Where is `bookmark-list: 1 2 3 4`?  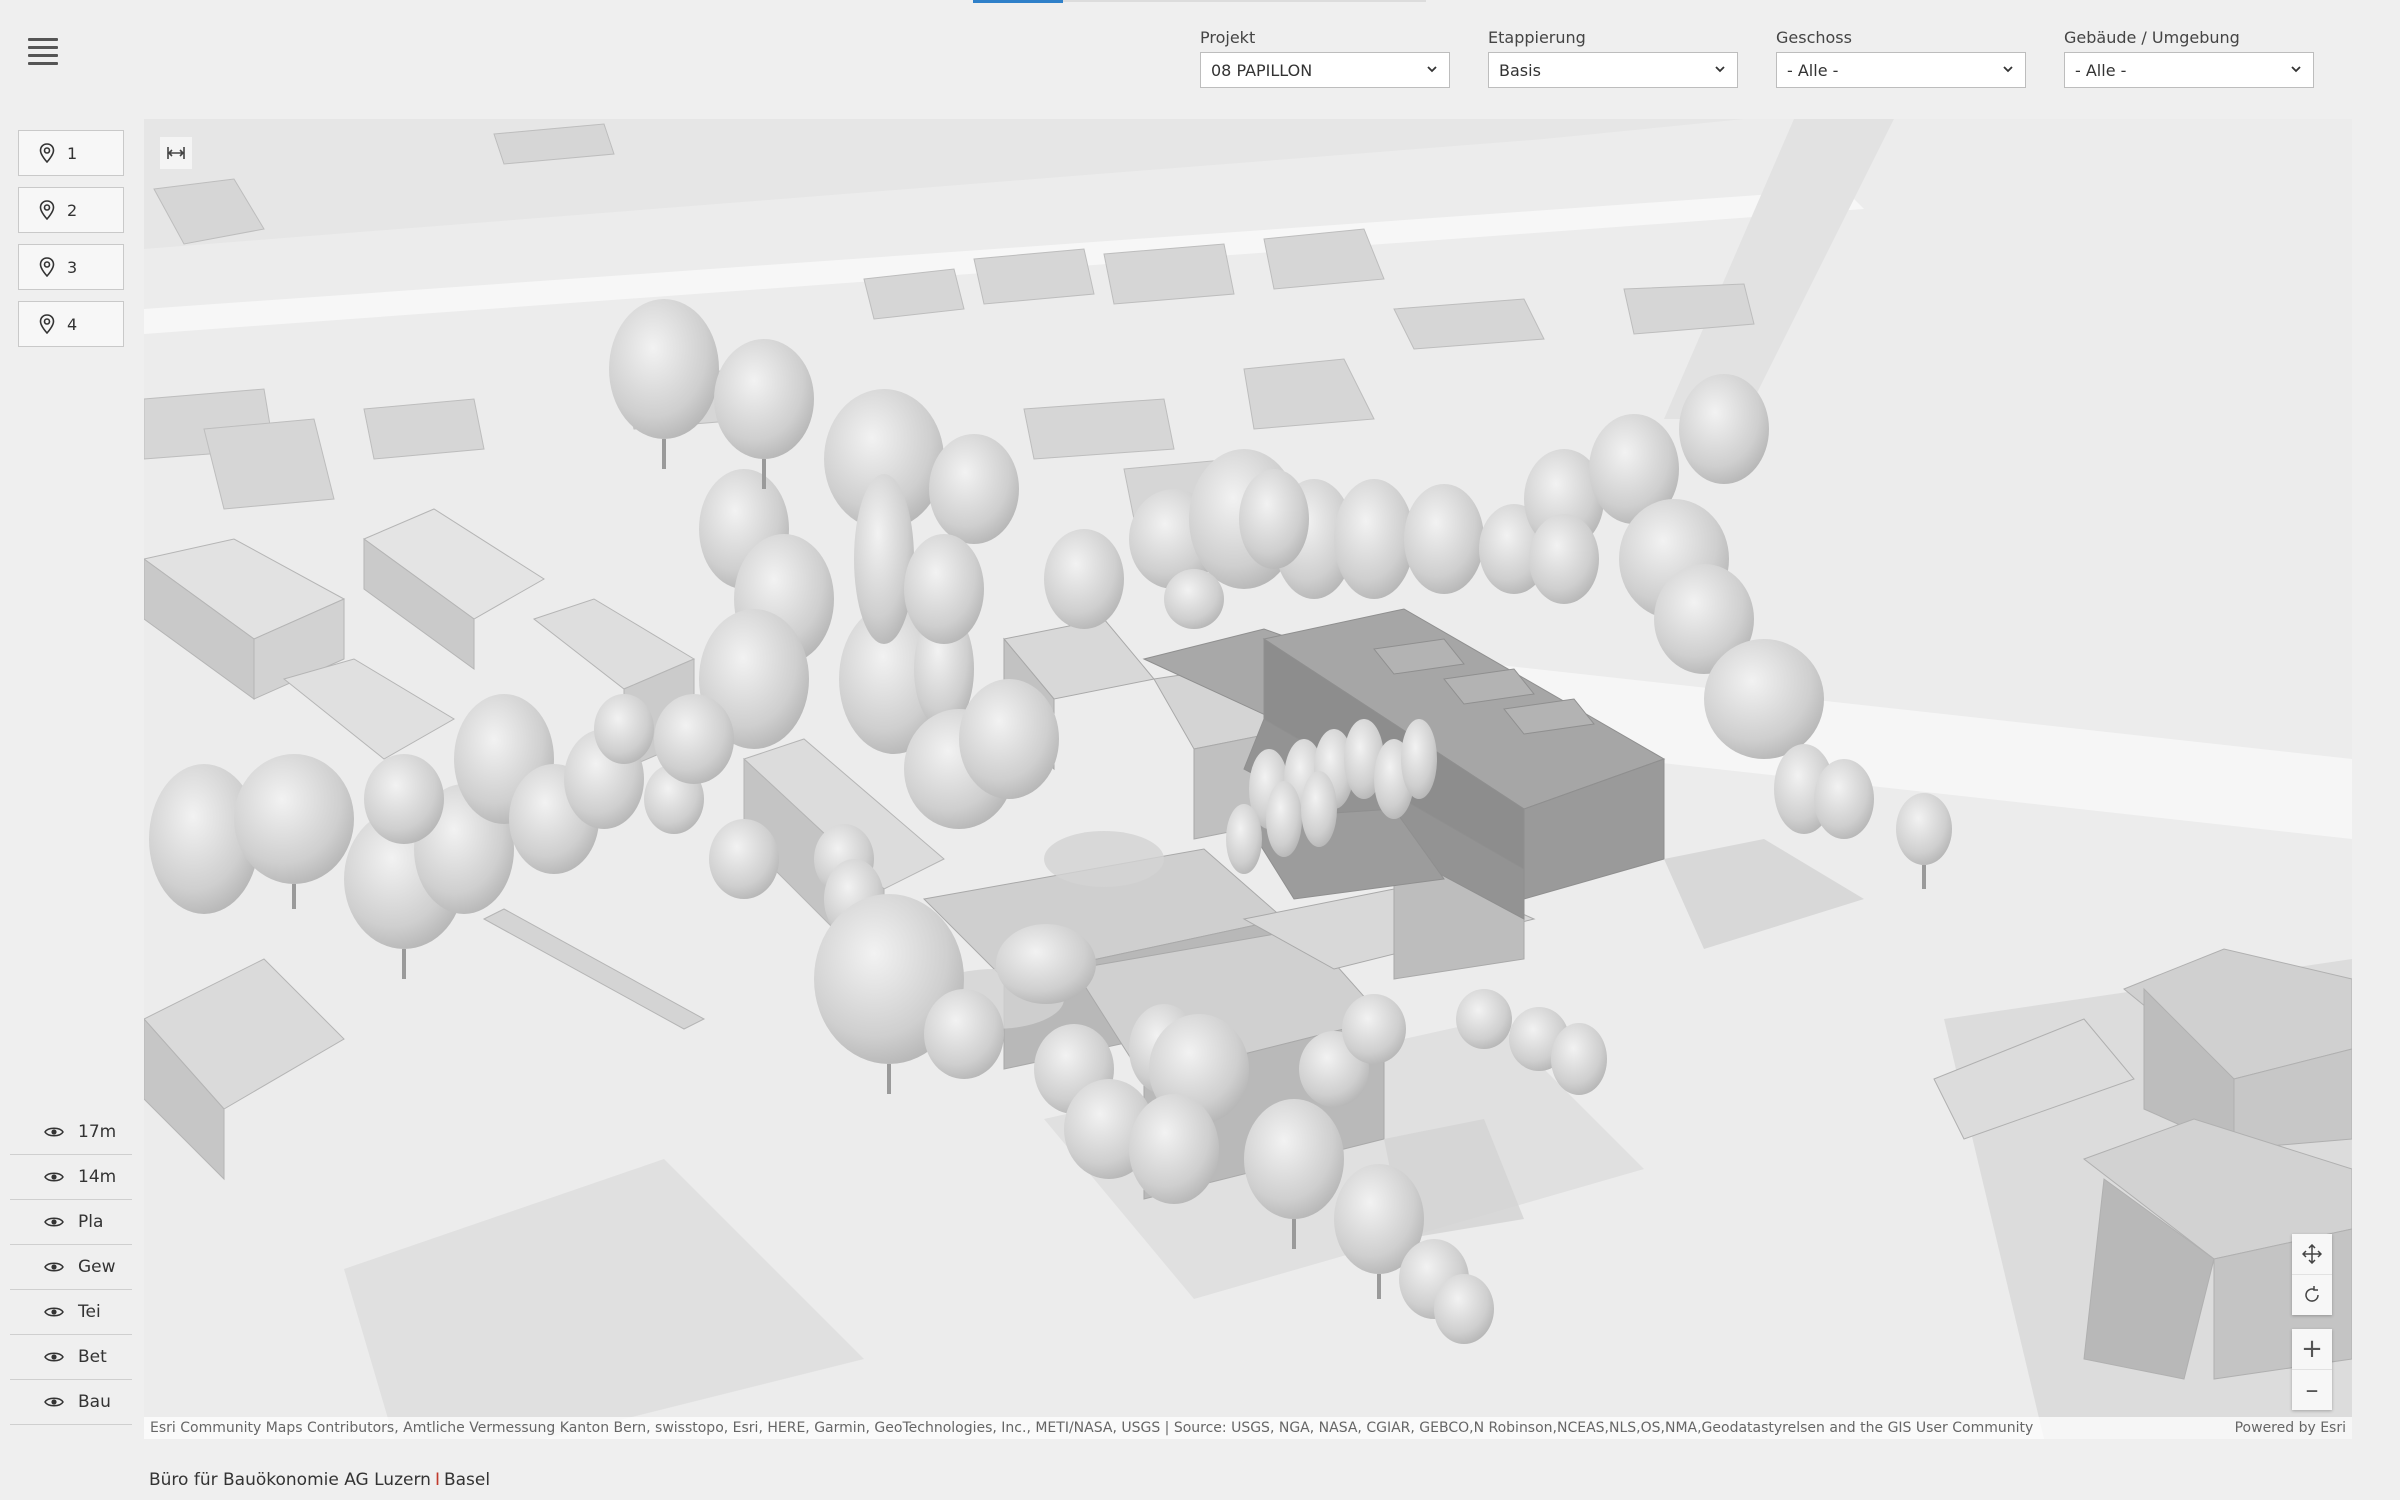 bookmark-list: 1 2 3 4 is located at coordinates (71, 244).